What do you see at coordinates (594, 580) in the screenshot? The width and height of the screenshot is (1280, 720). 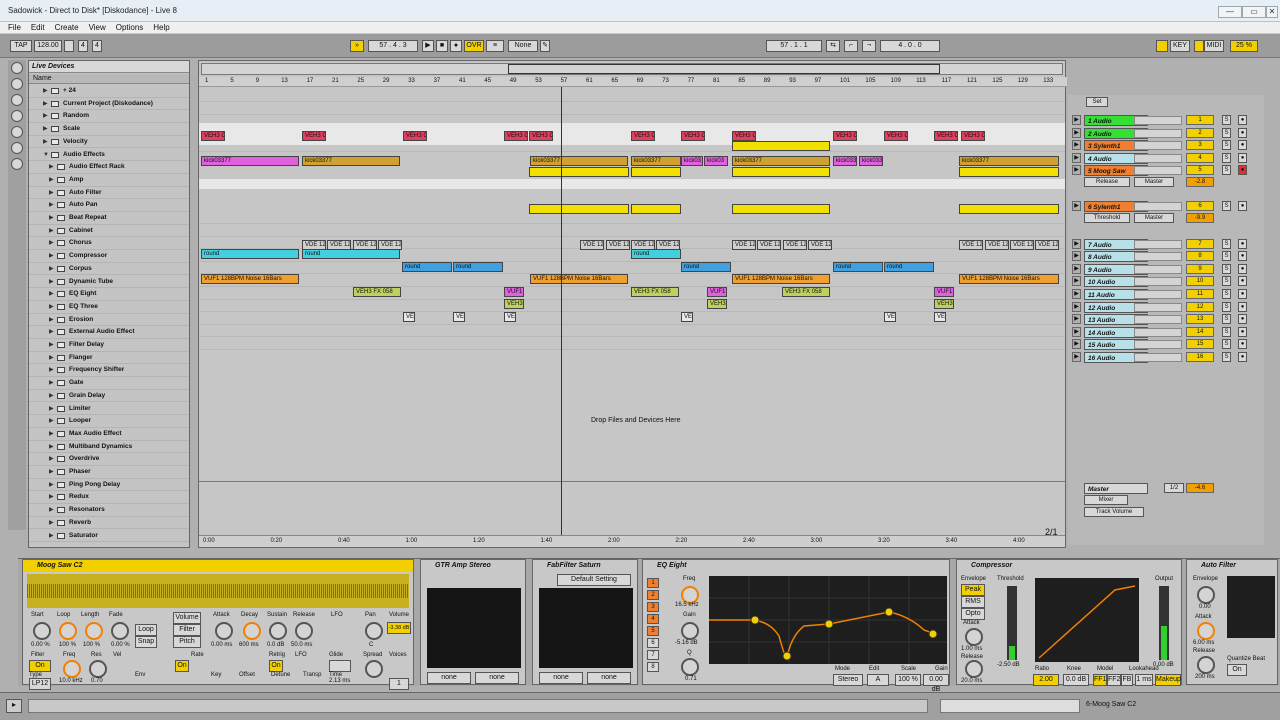 I see `preset-select: Default Setting` at bounding box center [594, 580].